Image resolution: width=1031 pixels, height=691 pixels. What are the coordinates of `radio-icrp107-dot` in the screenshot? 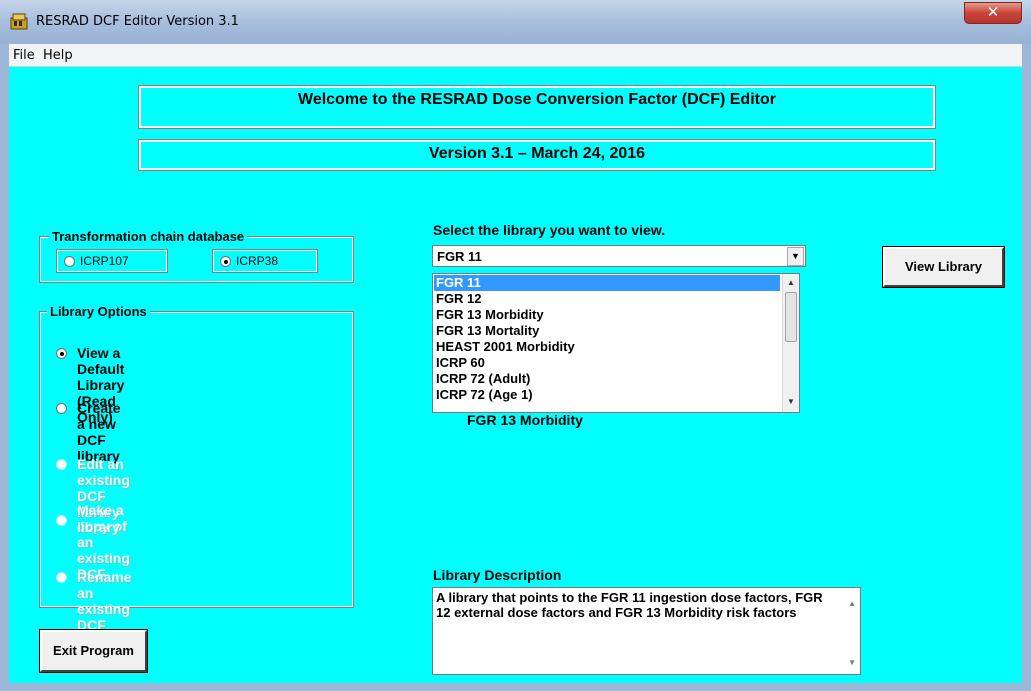 It's located at (69, 261).